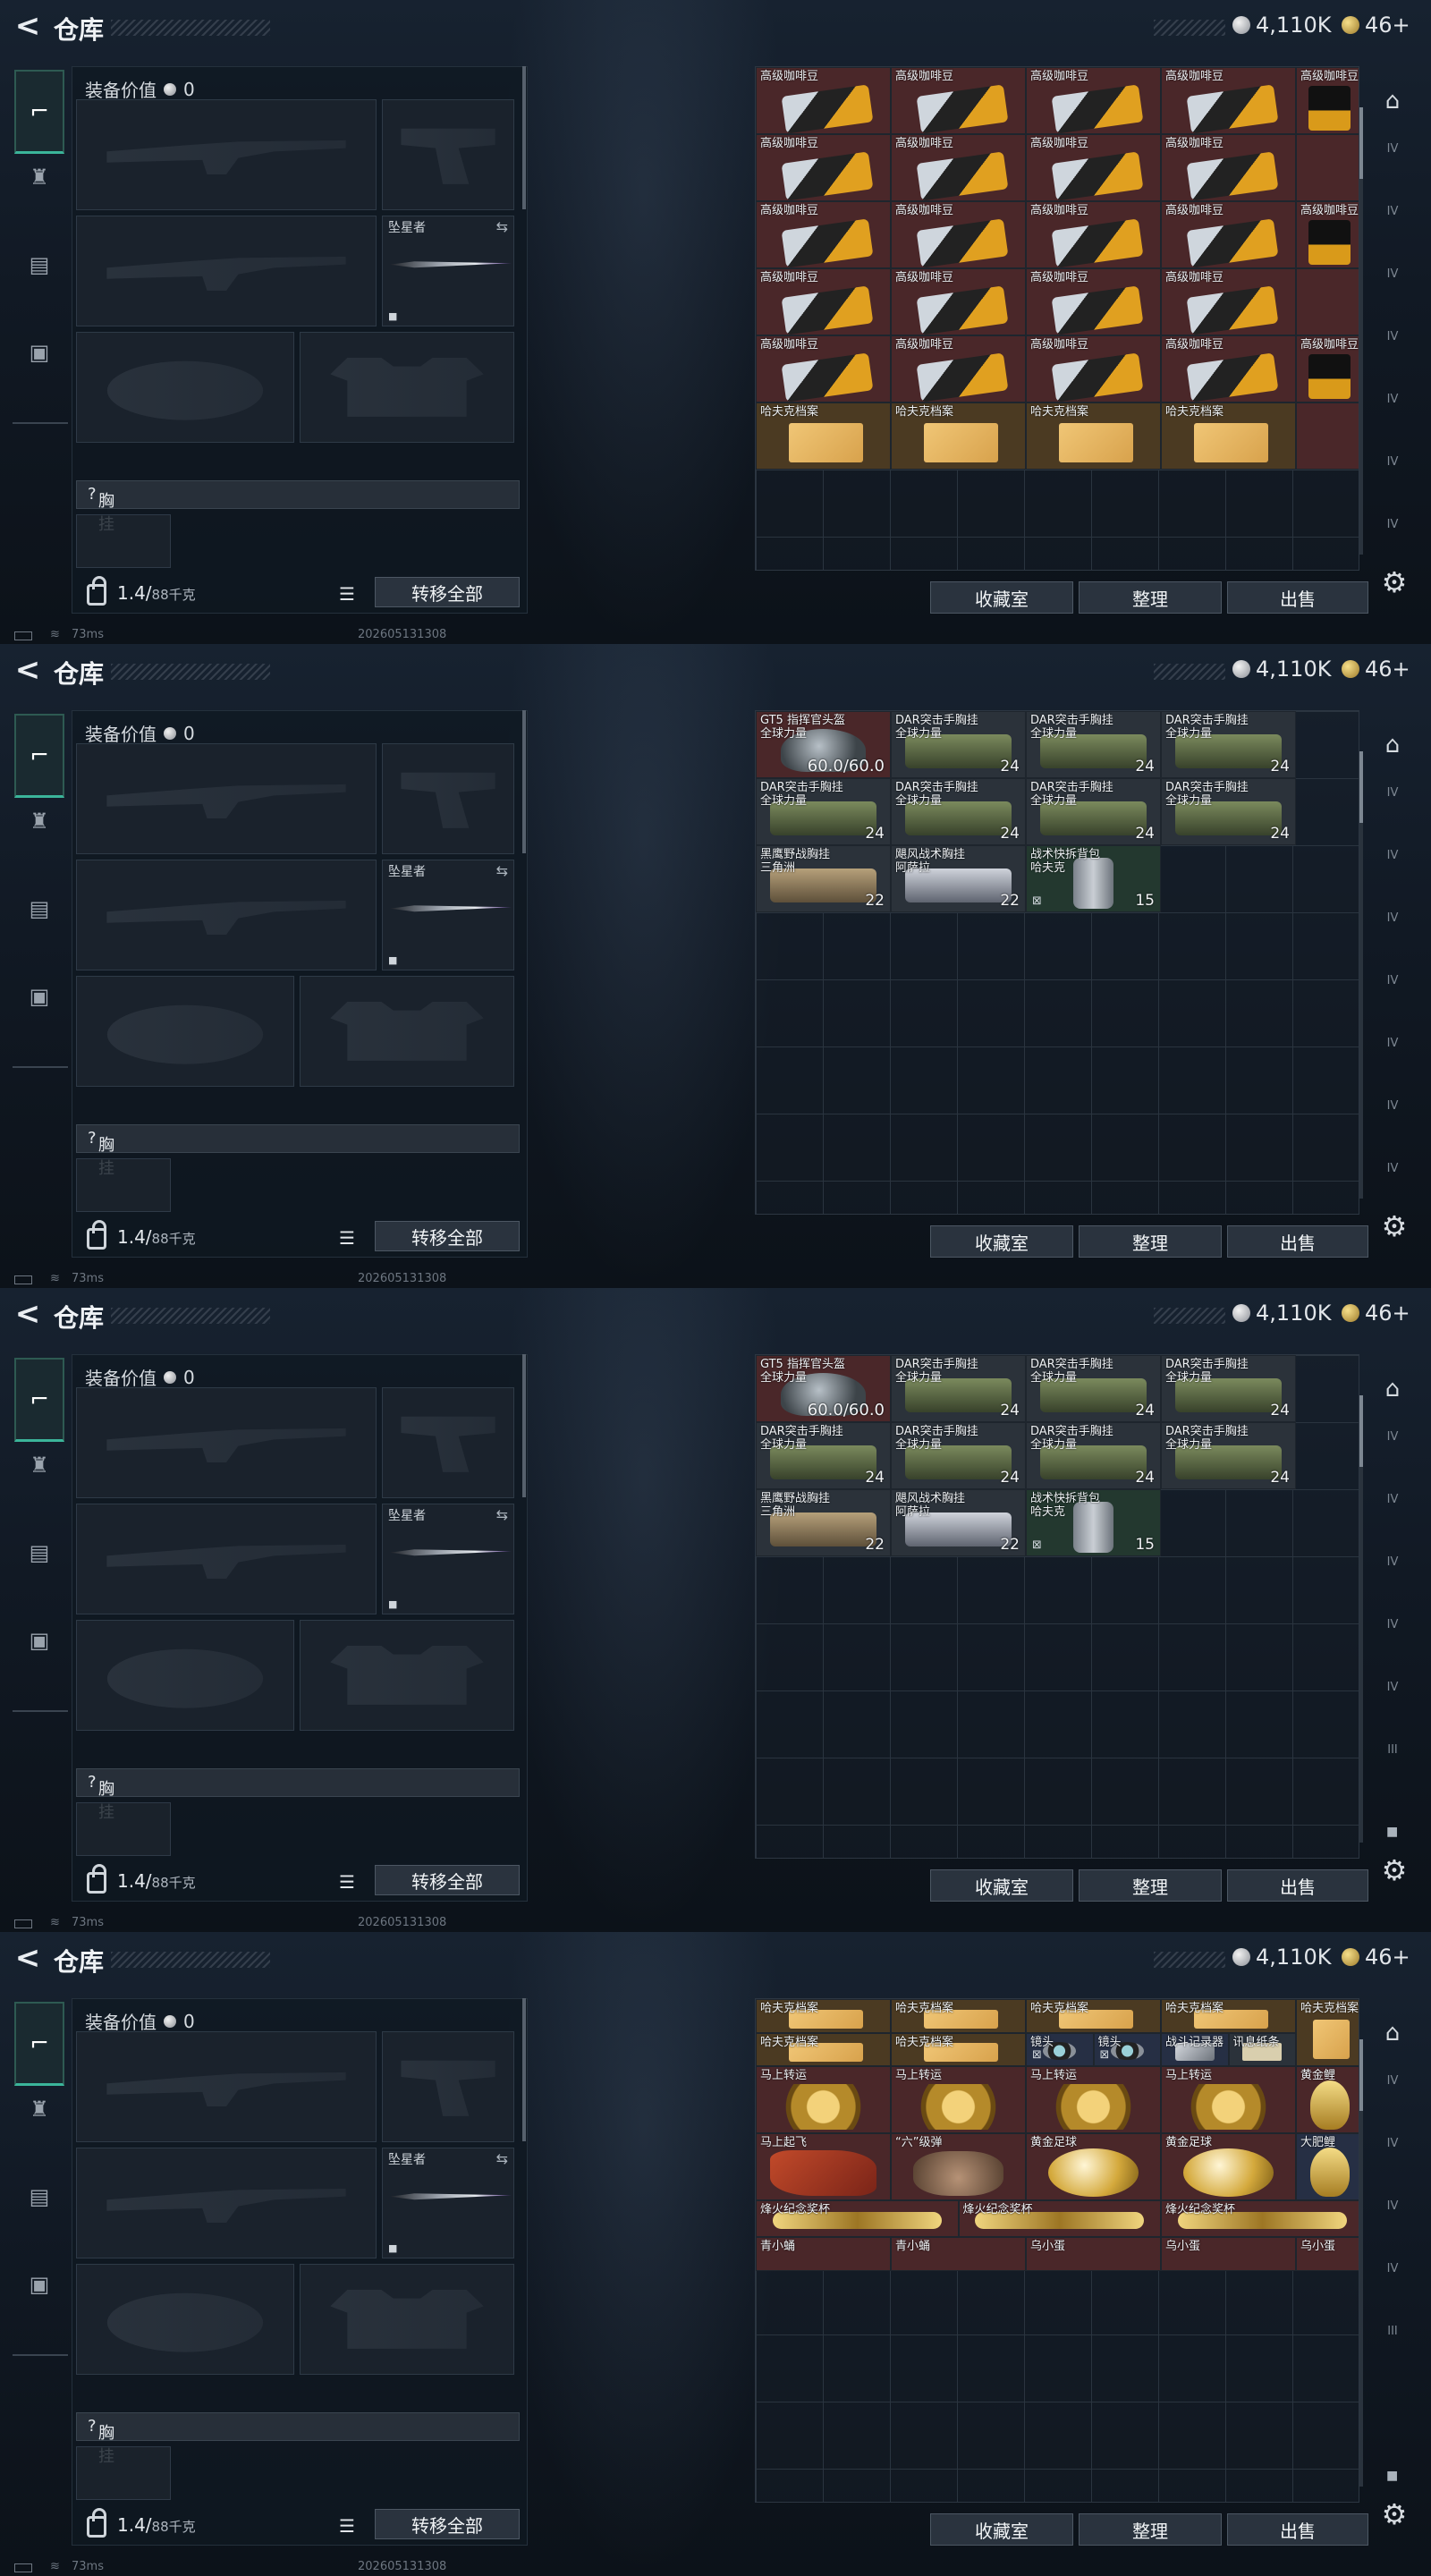  What do you see at coordinates (1094, 878) in the screenshot?
I see `grid-item: 战术快拆背包 哈夫克 15 ⊠` at bounding box center [1094, 878].